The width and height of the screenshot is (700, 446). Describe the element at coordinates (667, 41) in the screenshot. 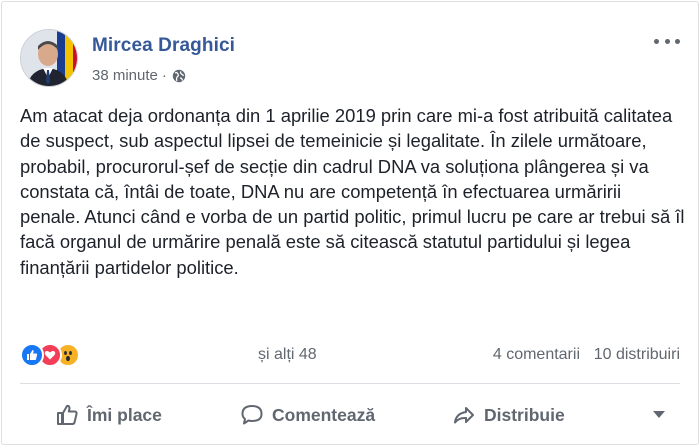

I see `more-options-icon` at that location.